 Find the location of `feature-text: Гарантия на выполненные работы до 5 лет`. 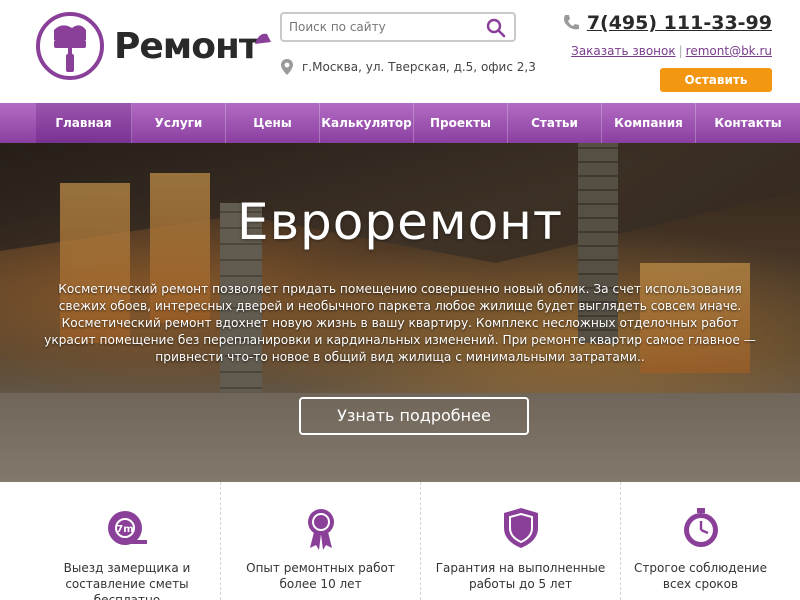

feature-text: Гарантия на выполненные работы до 5 лет is located at coordinates (520, 576).